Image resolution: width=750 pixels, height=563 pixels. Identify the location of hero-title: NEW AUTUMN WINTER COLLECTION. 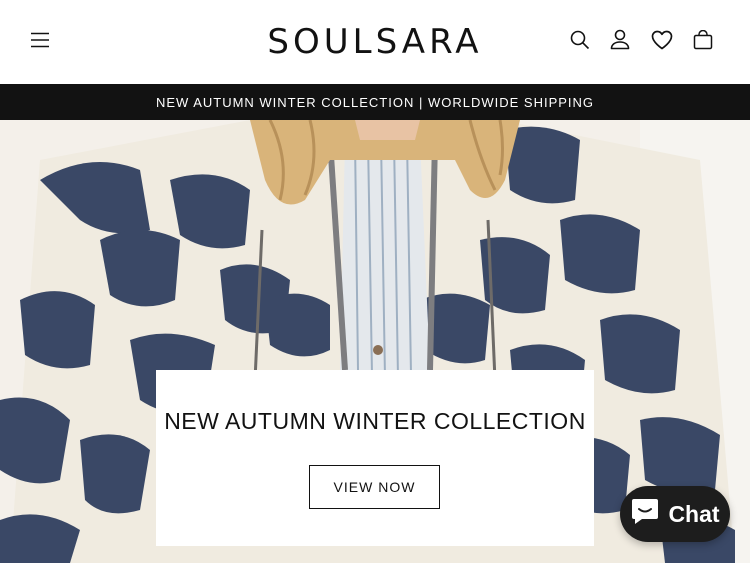
(375, 421).